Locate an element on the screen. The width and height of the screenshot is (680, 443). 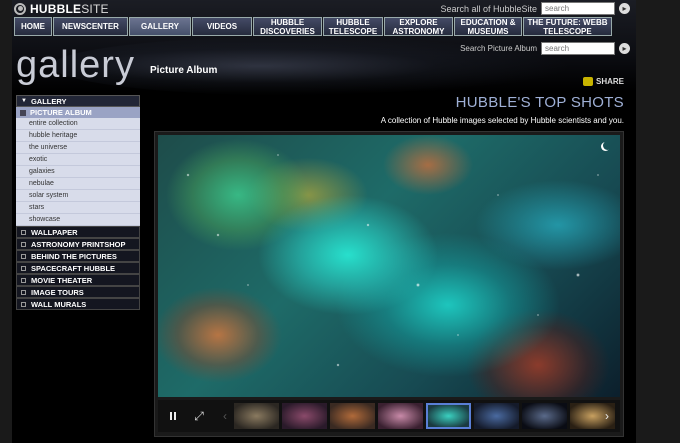
sidebar-subitem: nebulae is located at coordinates (78, 184).